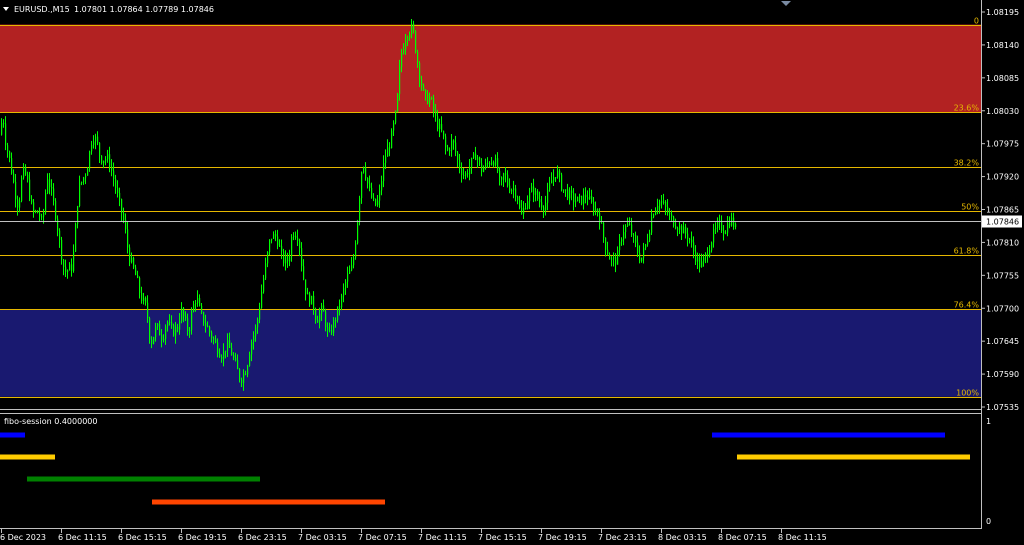 The width and height of the screenshot is (1024, 545). Describe the element at coordinates (502, 537) in the screenshot. I see `time-tick-label: 7 Dec 15:15` at that location.